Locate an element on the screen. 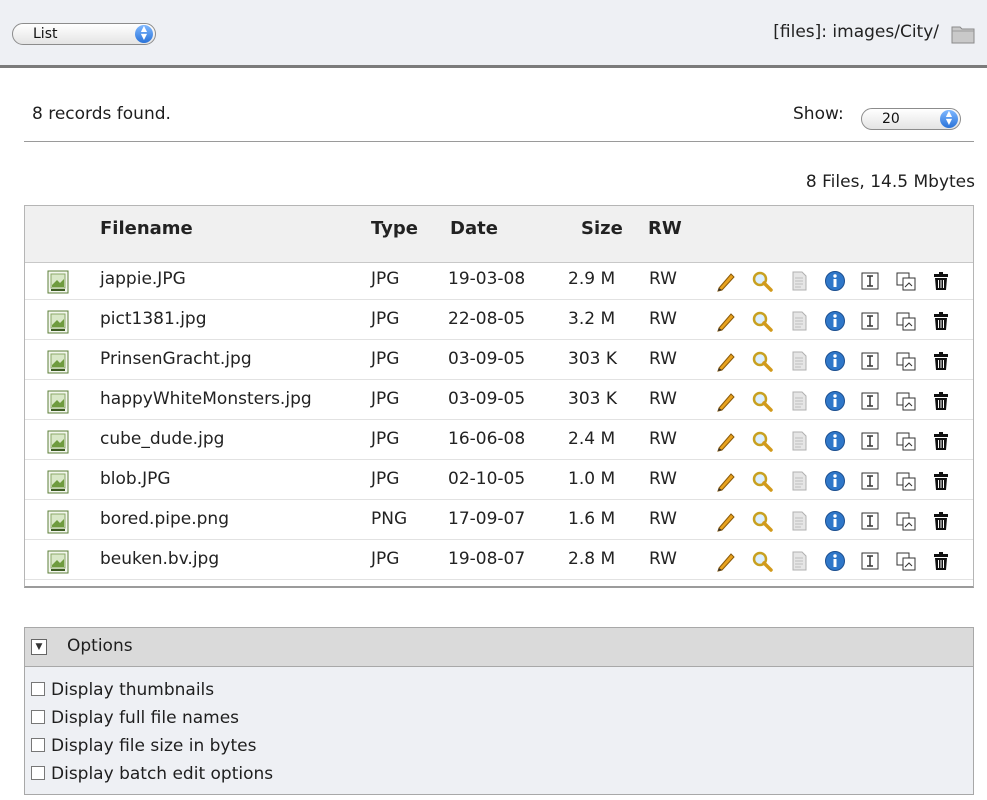  column-header-date: Date is located at coordinates (474, 228).